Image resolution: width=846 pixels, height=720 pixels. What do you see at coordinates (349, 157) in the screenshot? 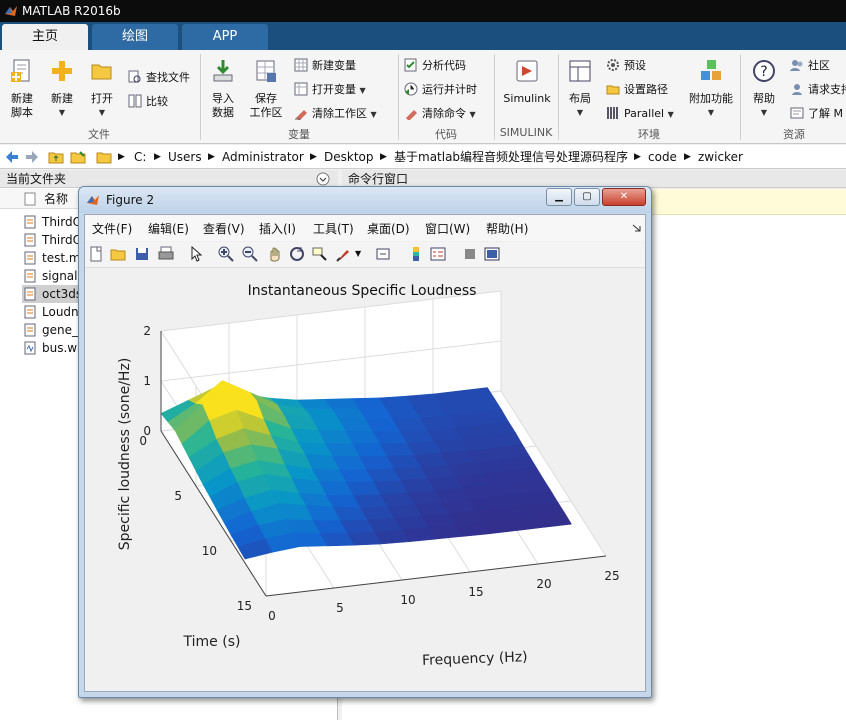
I see `crumb-desktop: Desktop` at bounding box center [349, 157].